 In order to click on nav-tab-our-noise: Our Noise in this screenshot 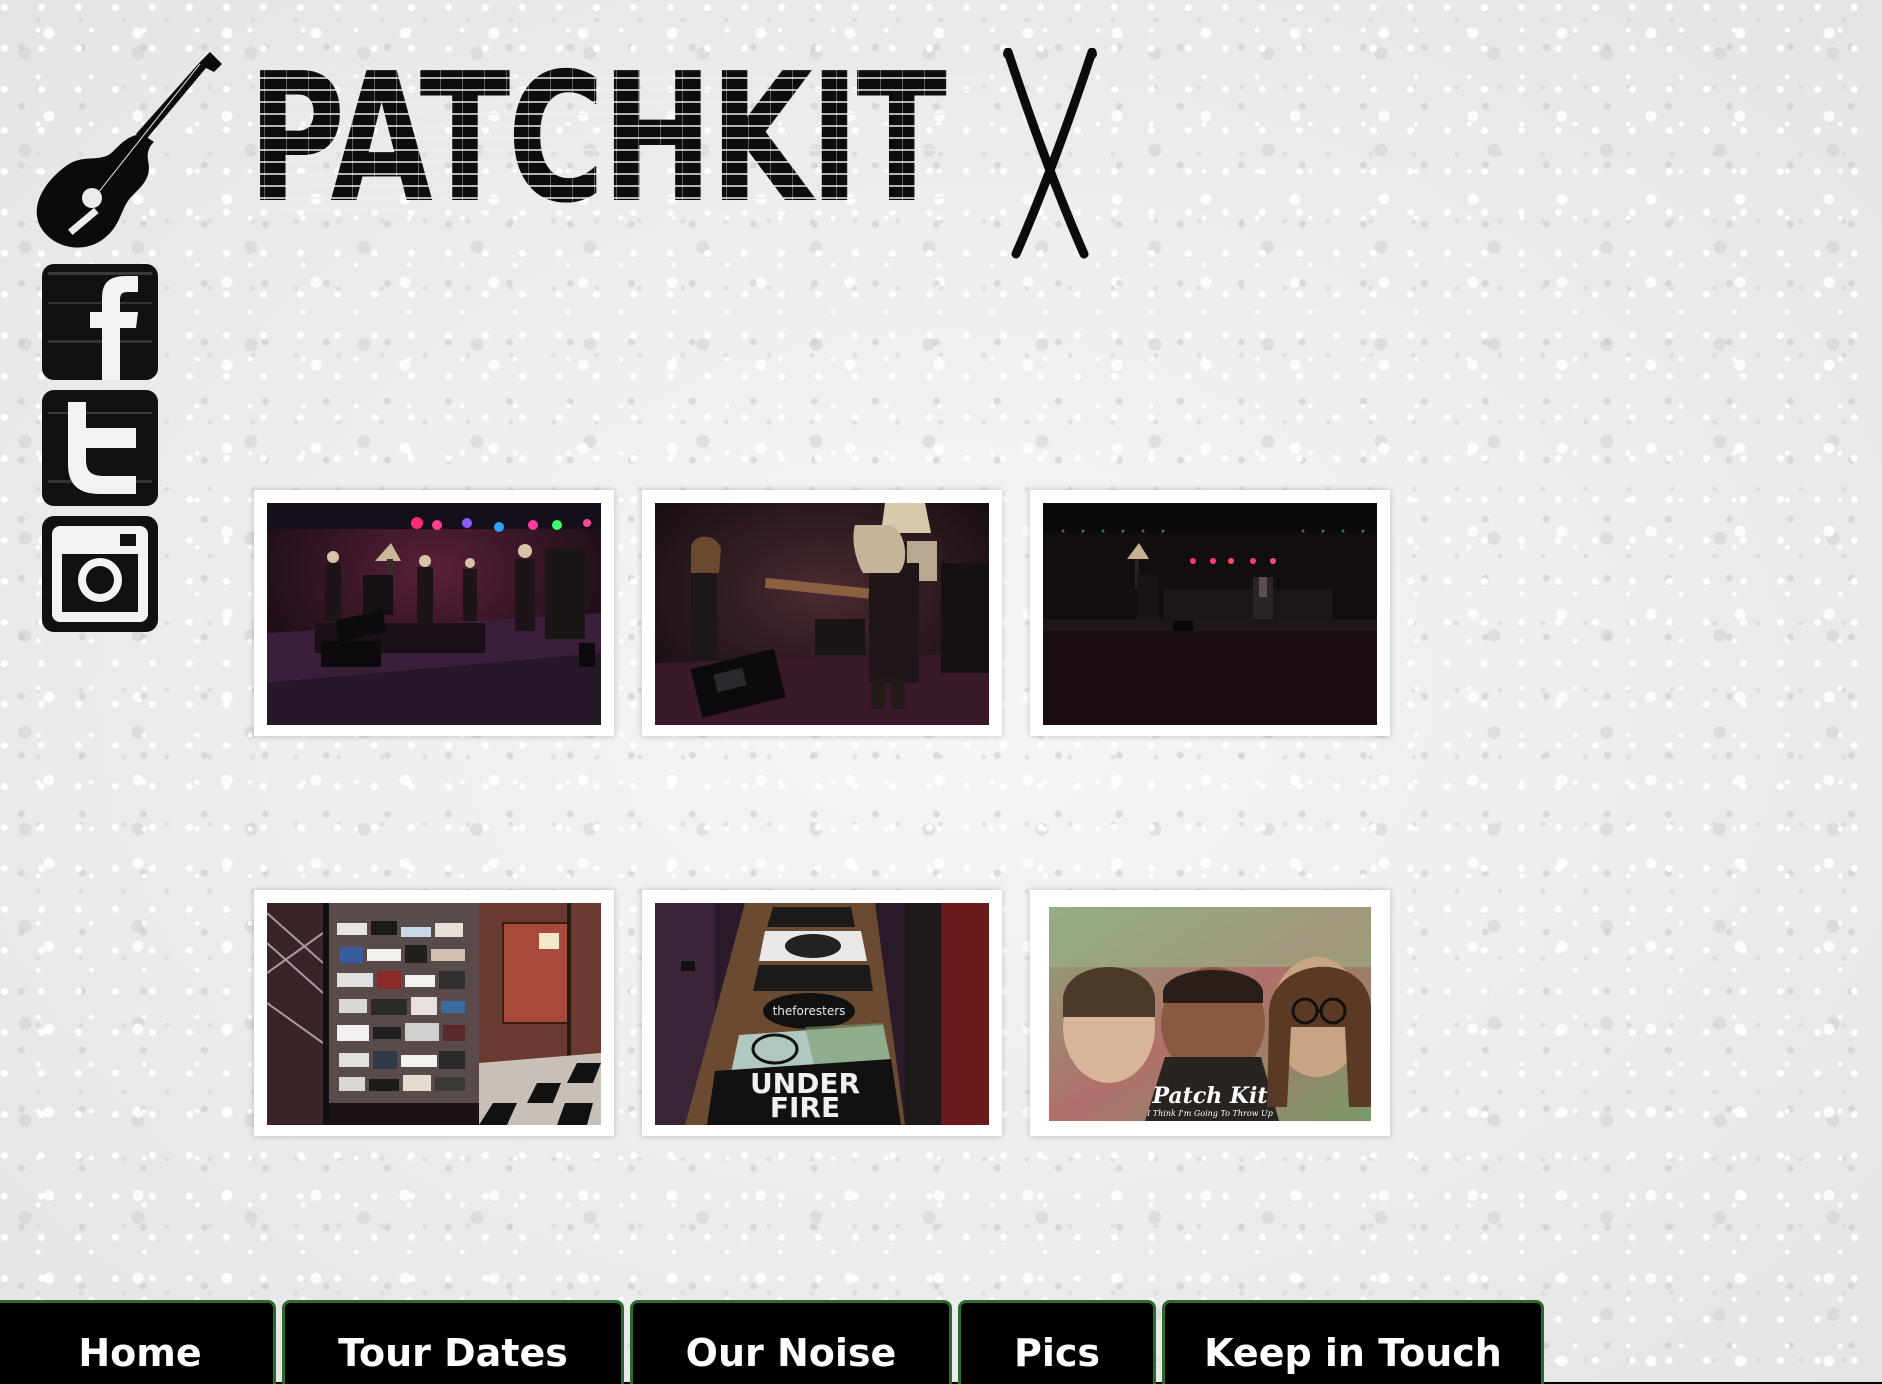, I will do `click(791, 1342)`.